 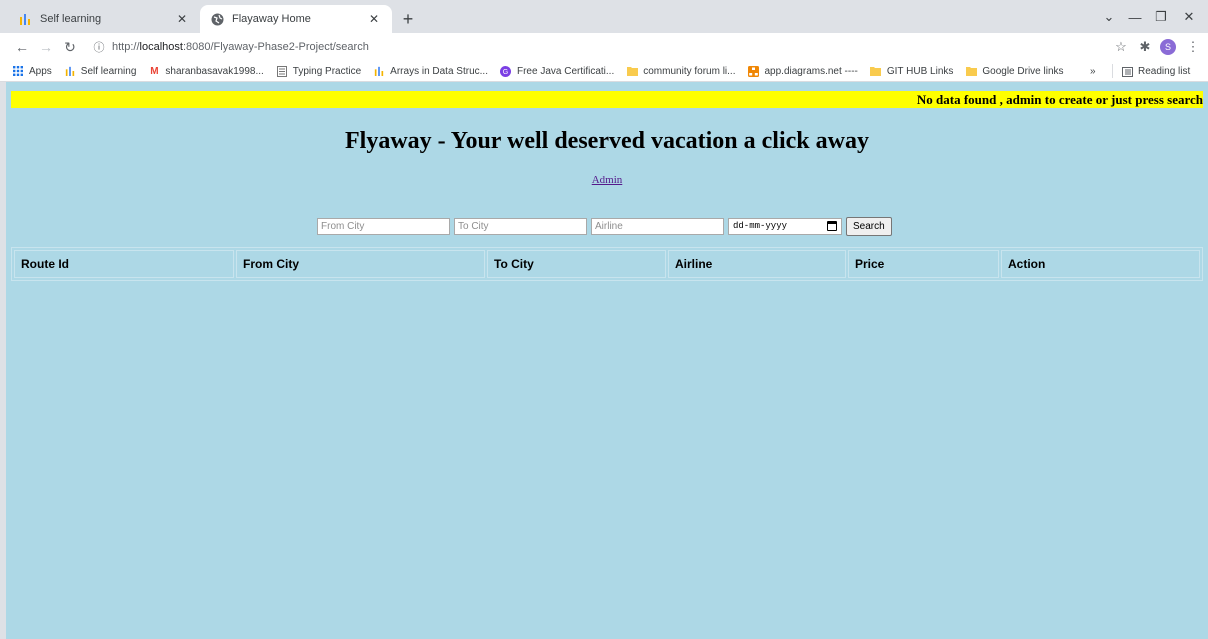 I want to click on bookmark-label: Apps, so click(x=40, y=71).